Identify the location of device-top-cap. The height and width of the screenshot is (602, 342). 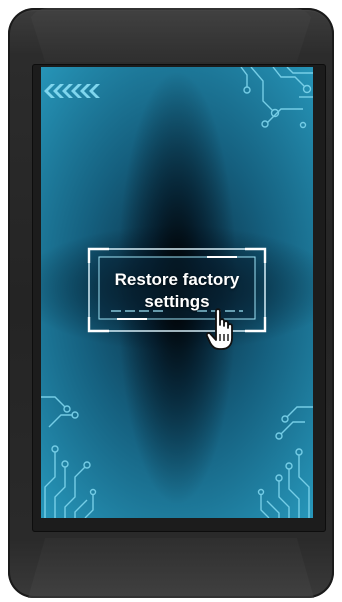
(171, 35).